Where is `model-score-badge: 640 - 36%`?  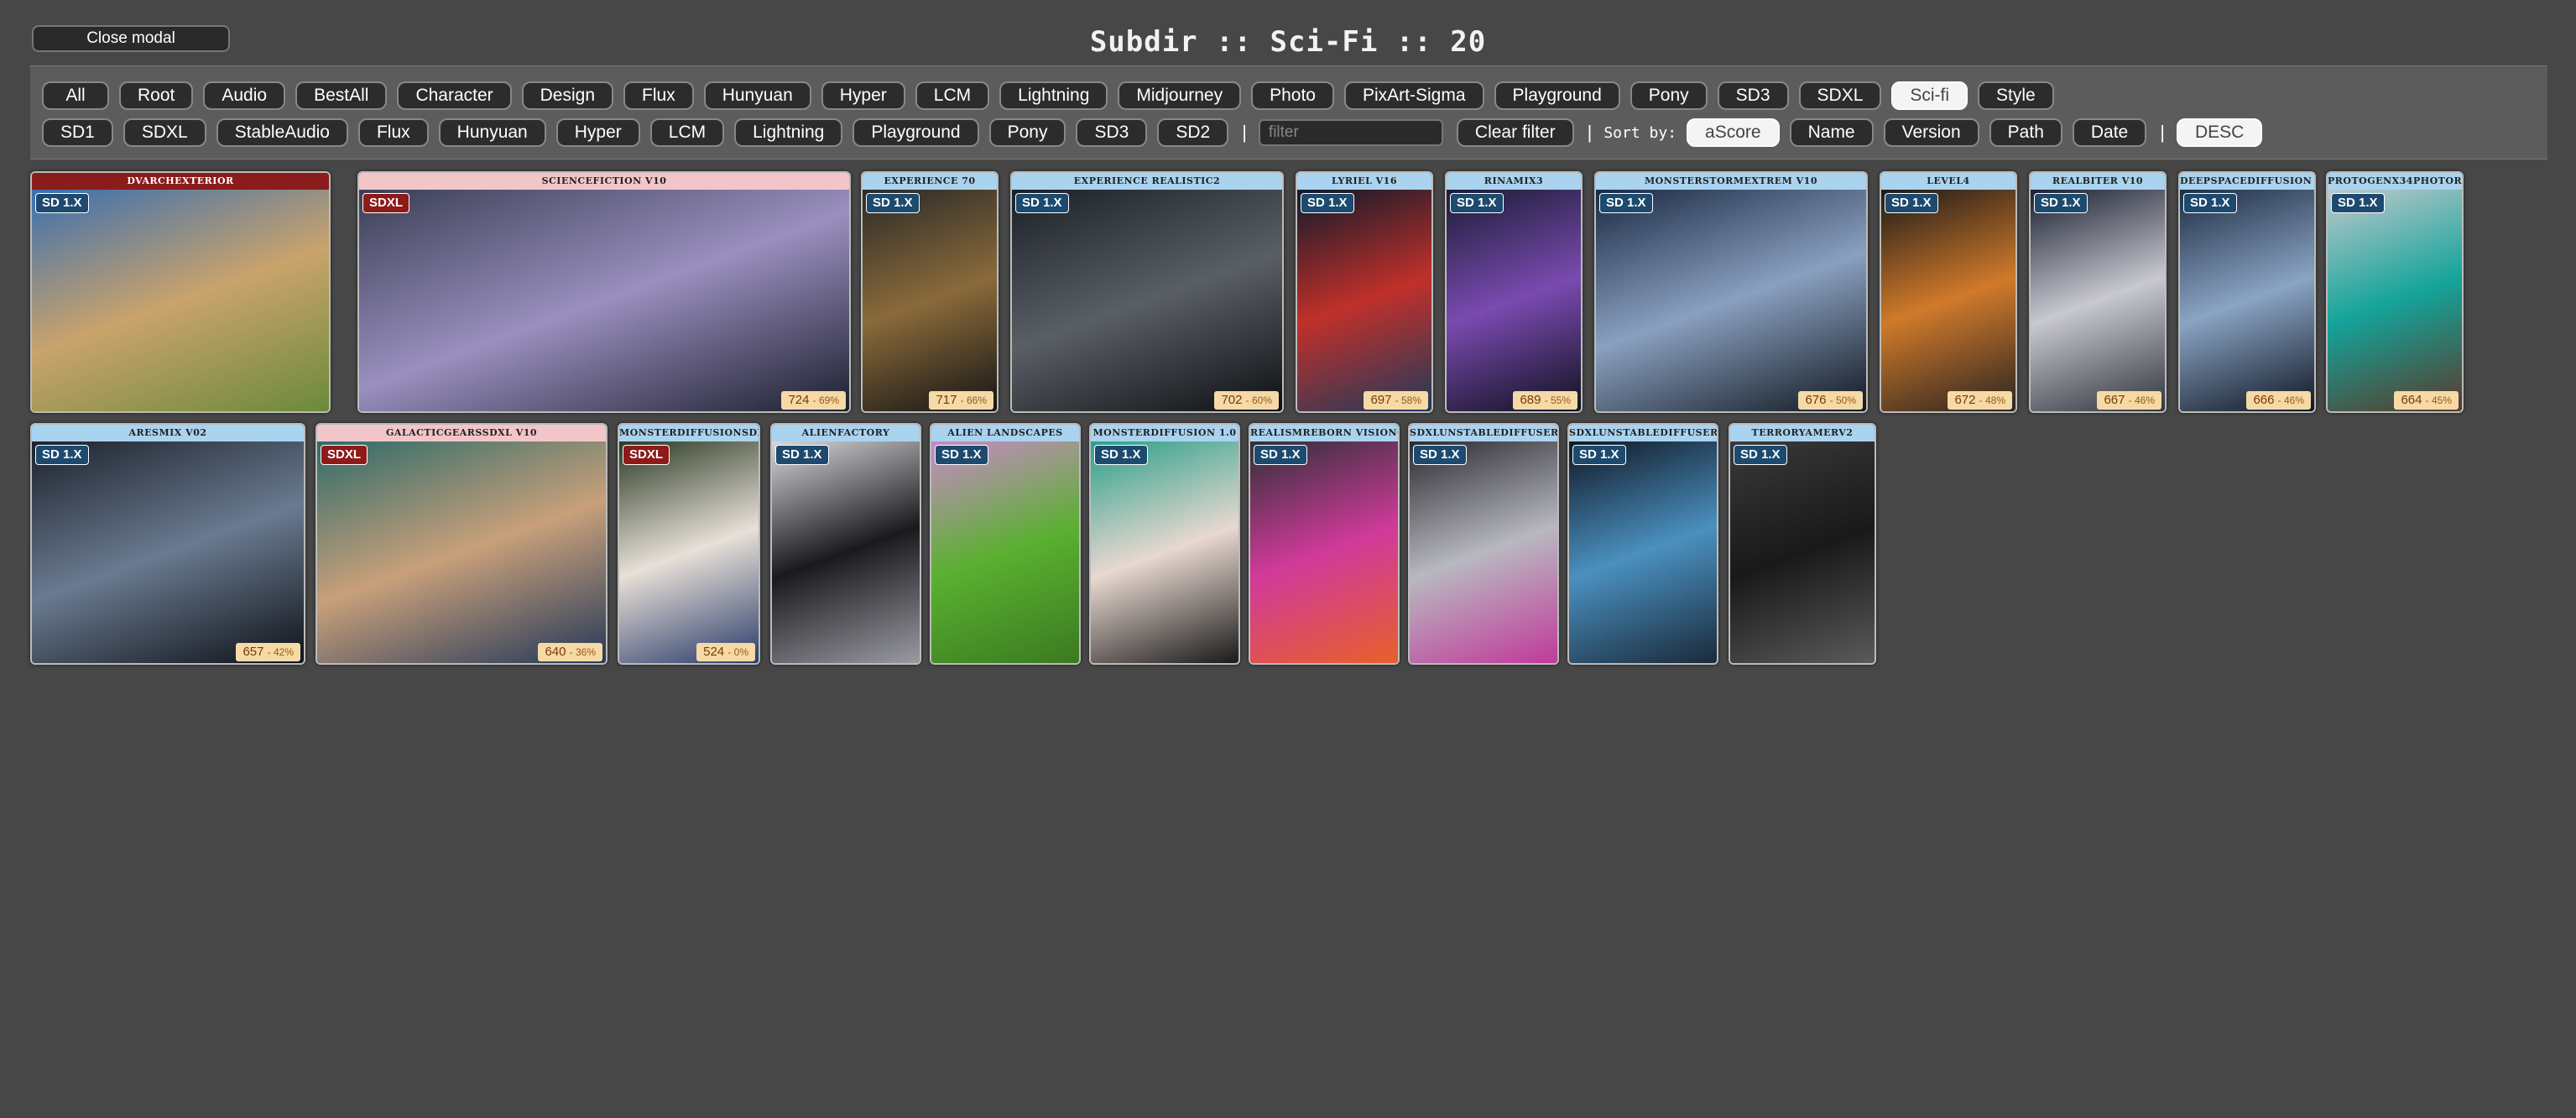 model-score-badge: 640 - 36% is located at coordinates (570, 652).